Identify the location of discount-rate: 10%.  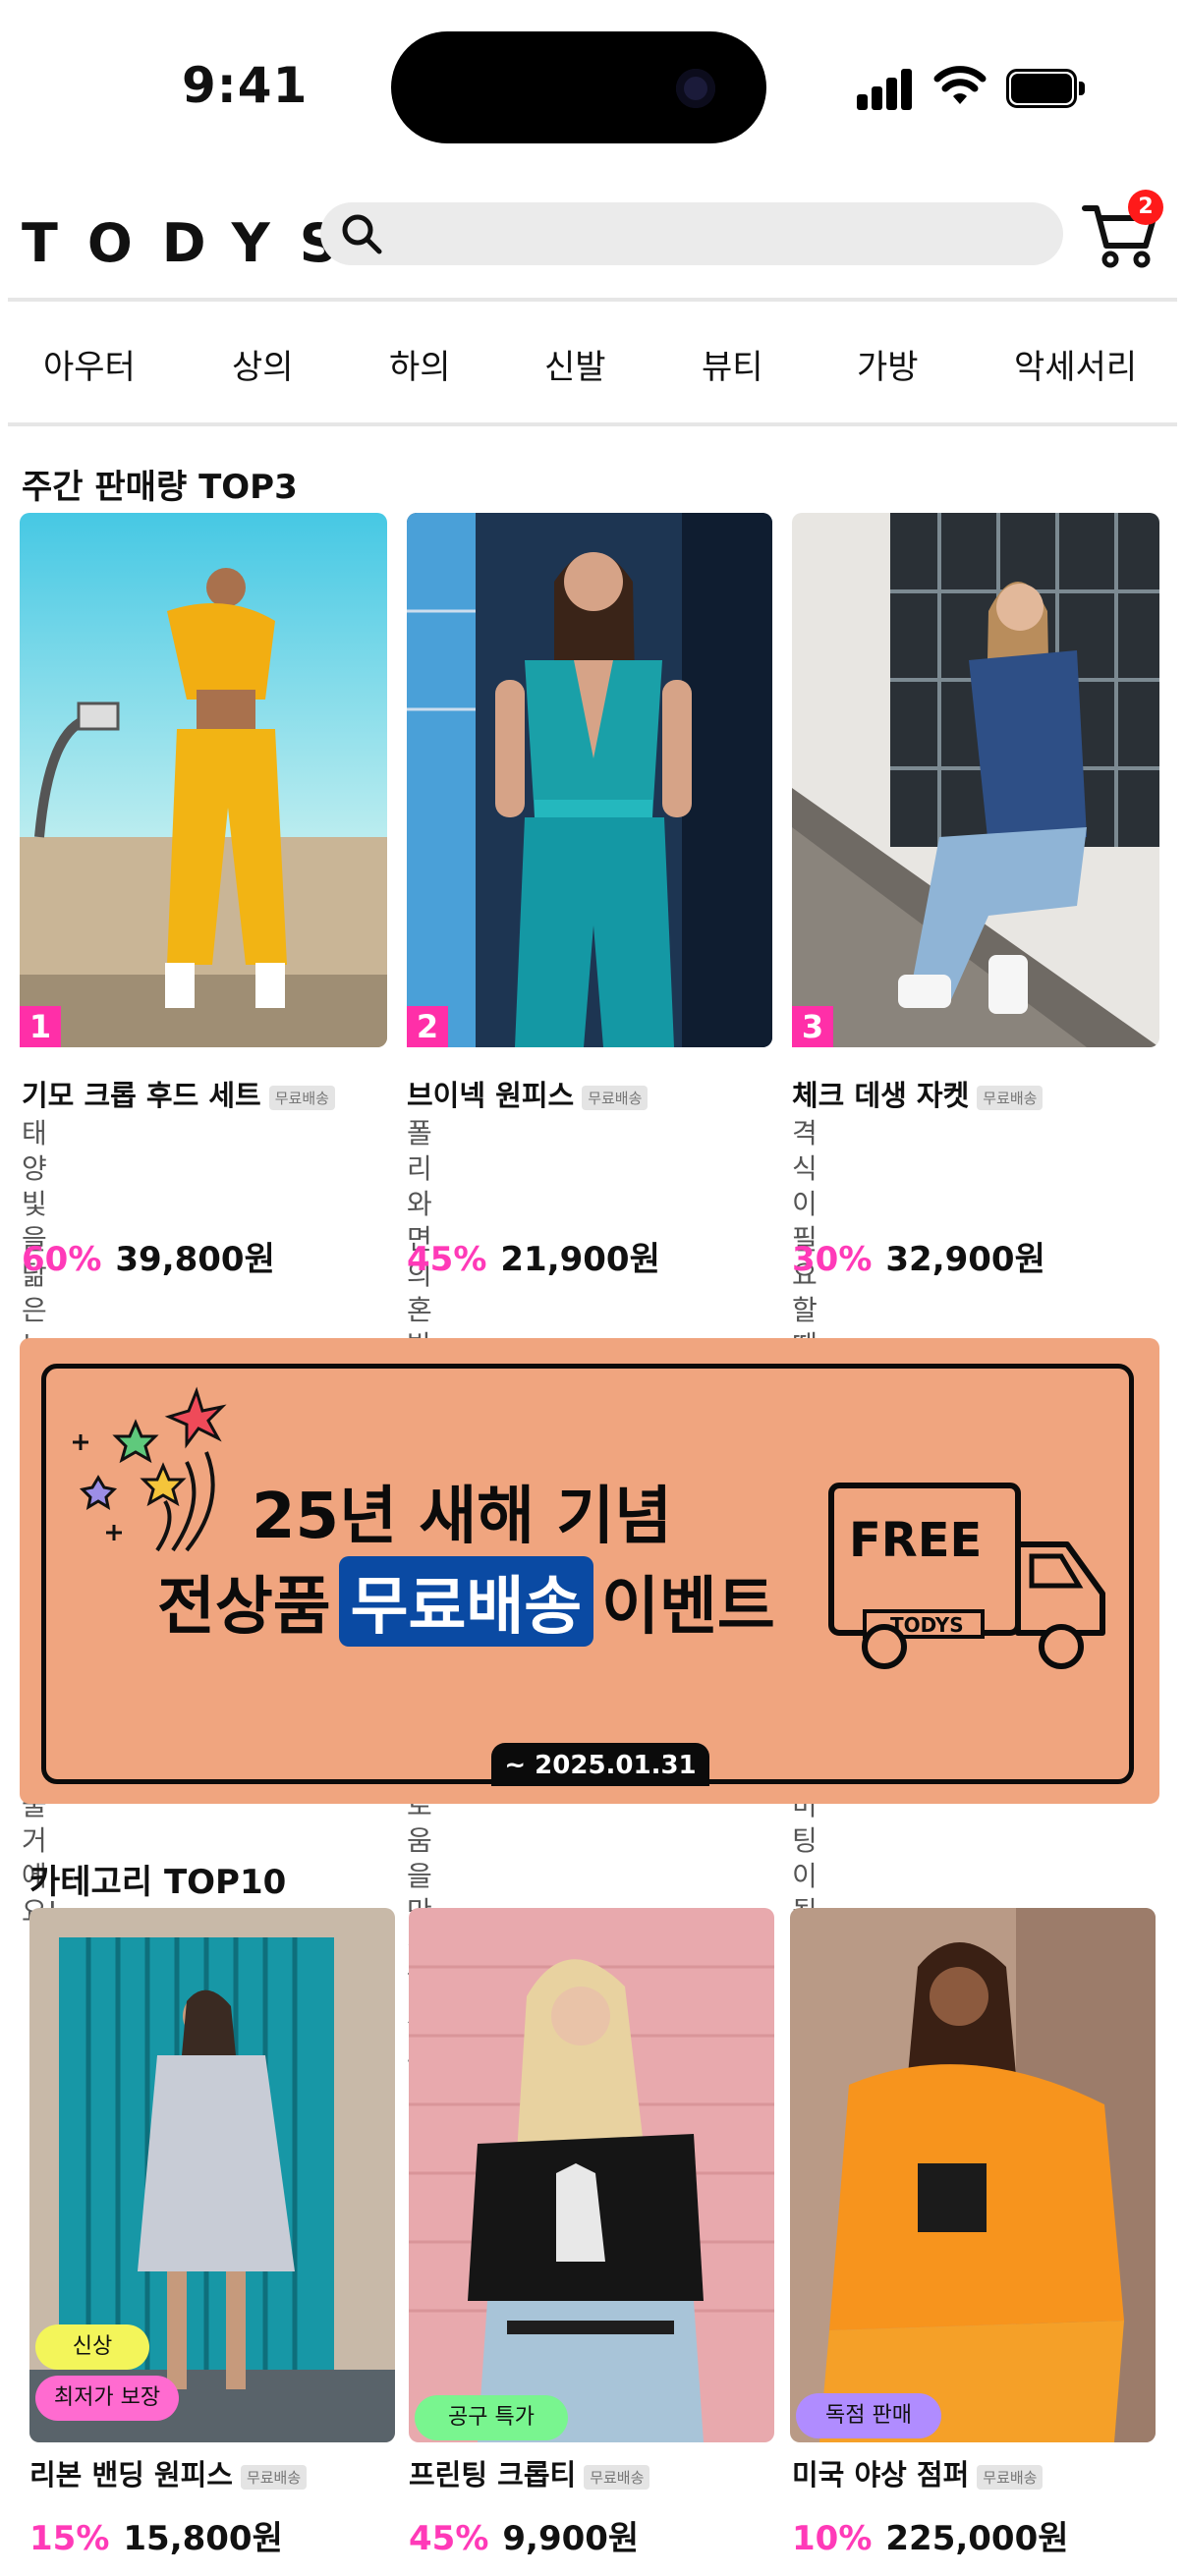
(833, 2538).